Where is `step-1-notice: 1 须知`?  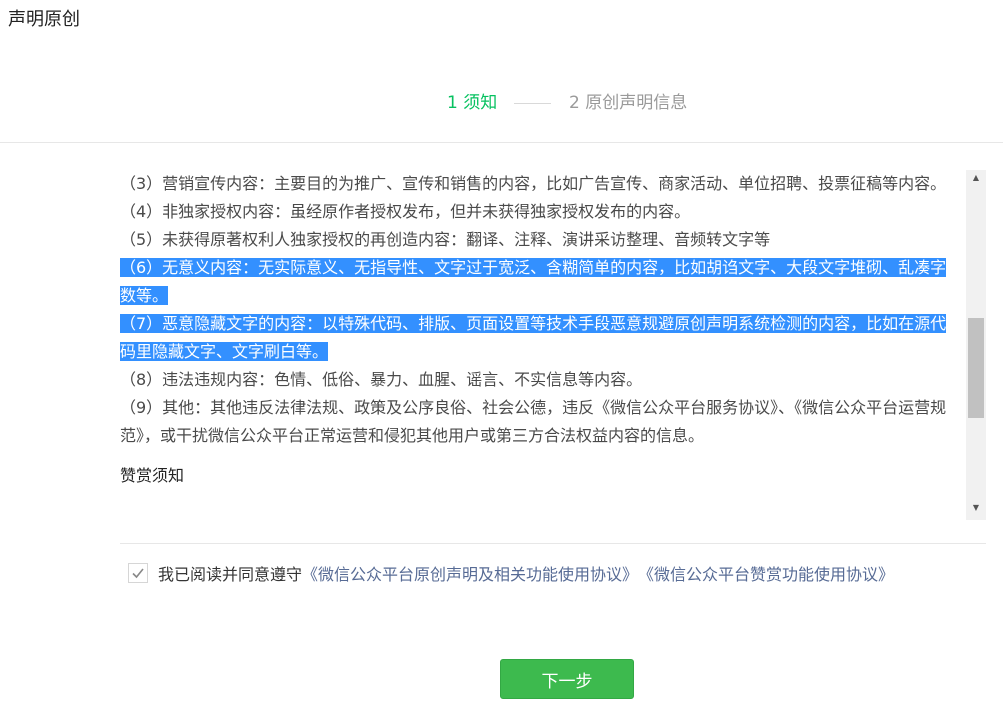
step-1-notice: 1 须知 is located at coordinates (472, 103).